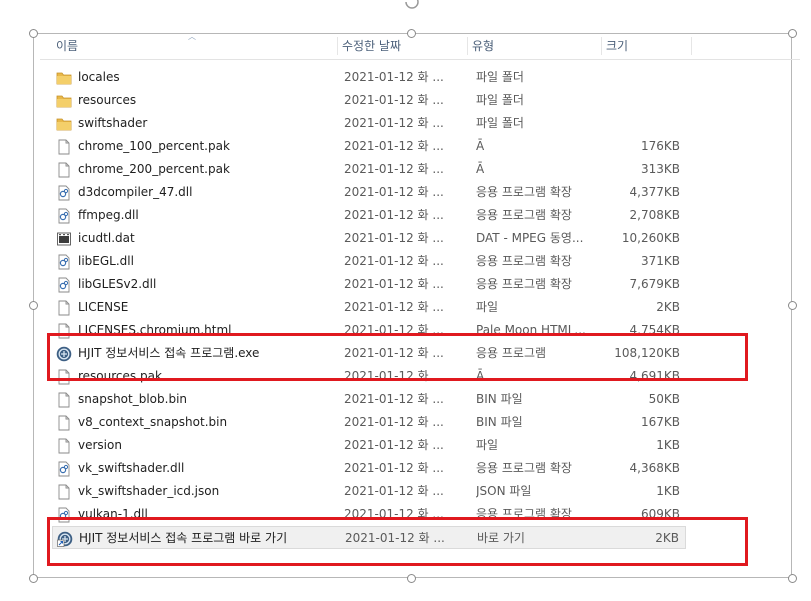  I want to click on table-row: version 2021-01-12 화 ... 파일 1KB, so click(369, 445).